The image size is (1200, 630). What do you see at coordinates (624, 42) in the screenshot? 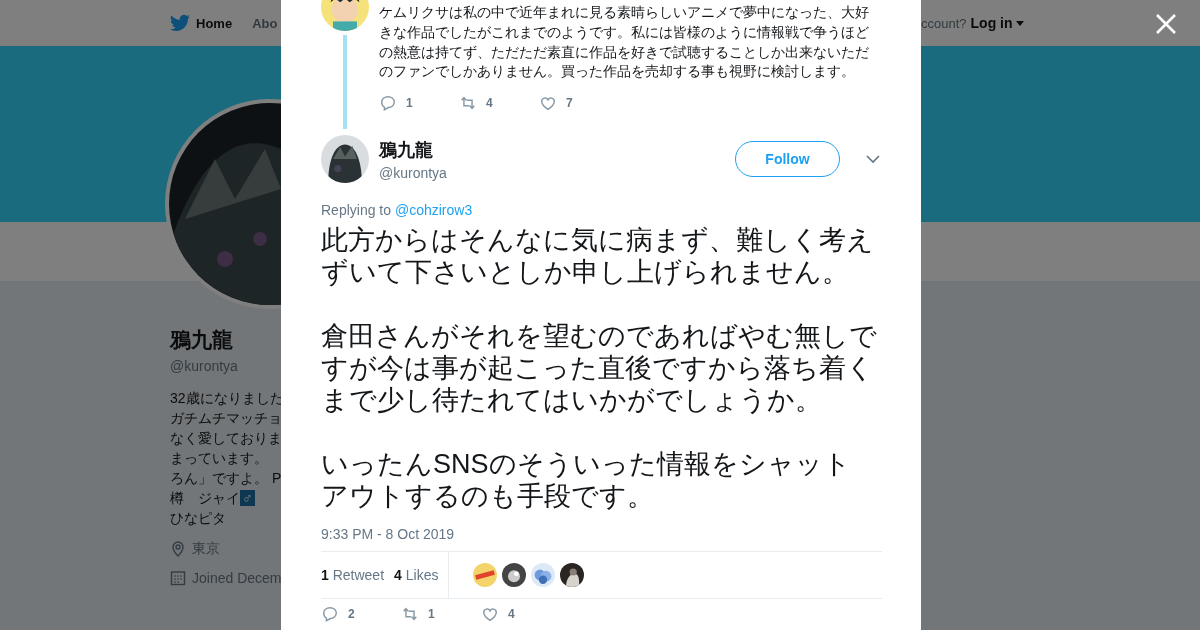
I see `tweet-text: ケムリクサは私の中で近年まれに見る素晴らしいアニメで夢中になった、大好きな作品でしたがこれまでのようです。私には皆様のように情報戦で争うほどの熱意は持てず、ただただ素直に作品を好きで試聴することしか出来ないただのファンでしかありません。買った作品を売却する事も視野に検討します。` at bounding box center [624, 42].